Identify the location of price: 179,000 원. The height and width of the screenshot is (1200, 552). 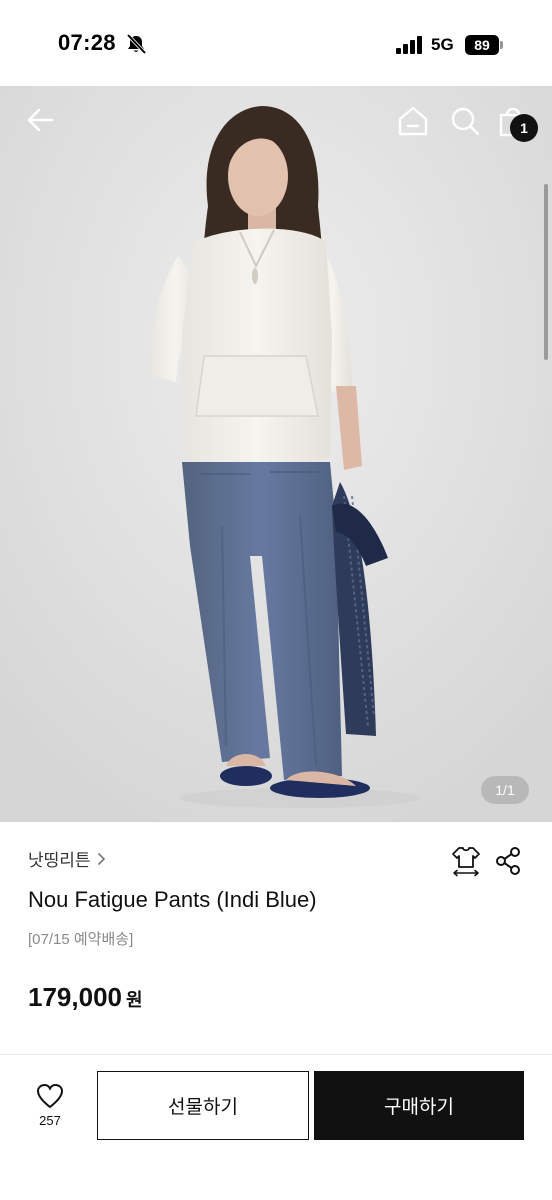
(85, 997).